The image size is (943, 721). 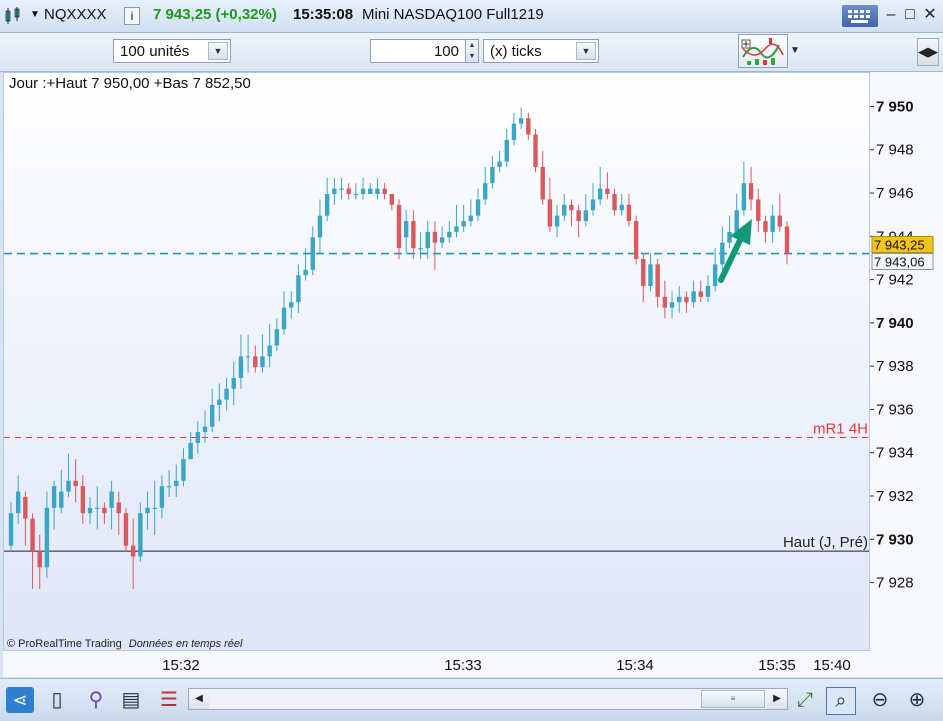 I want to click on y-tick-label: 7 940, so click(x=895, y=323).